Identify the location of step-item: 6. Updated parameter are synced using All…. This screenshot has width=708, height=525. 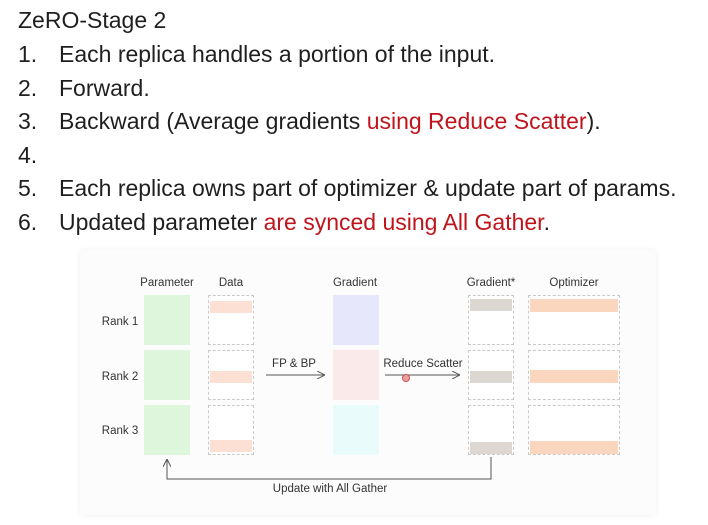
(347, 223).